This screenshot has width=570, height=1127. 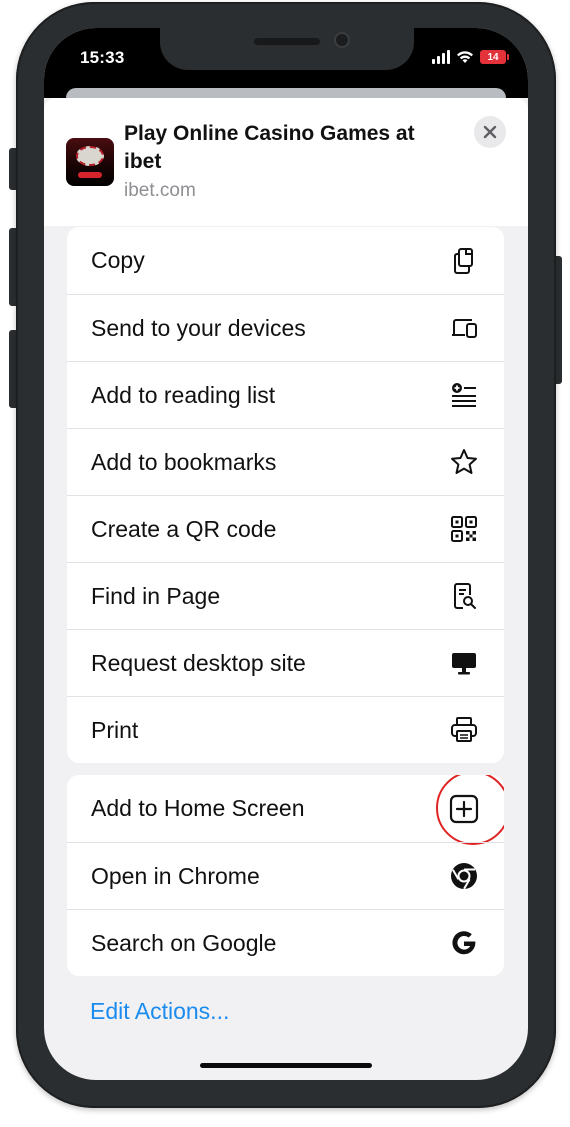 I want to click on action-label: Create a QR code, so click(x=184, y=528).